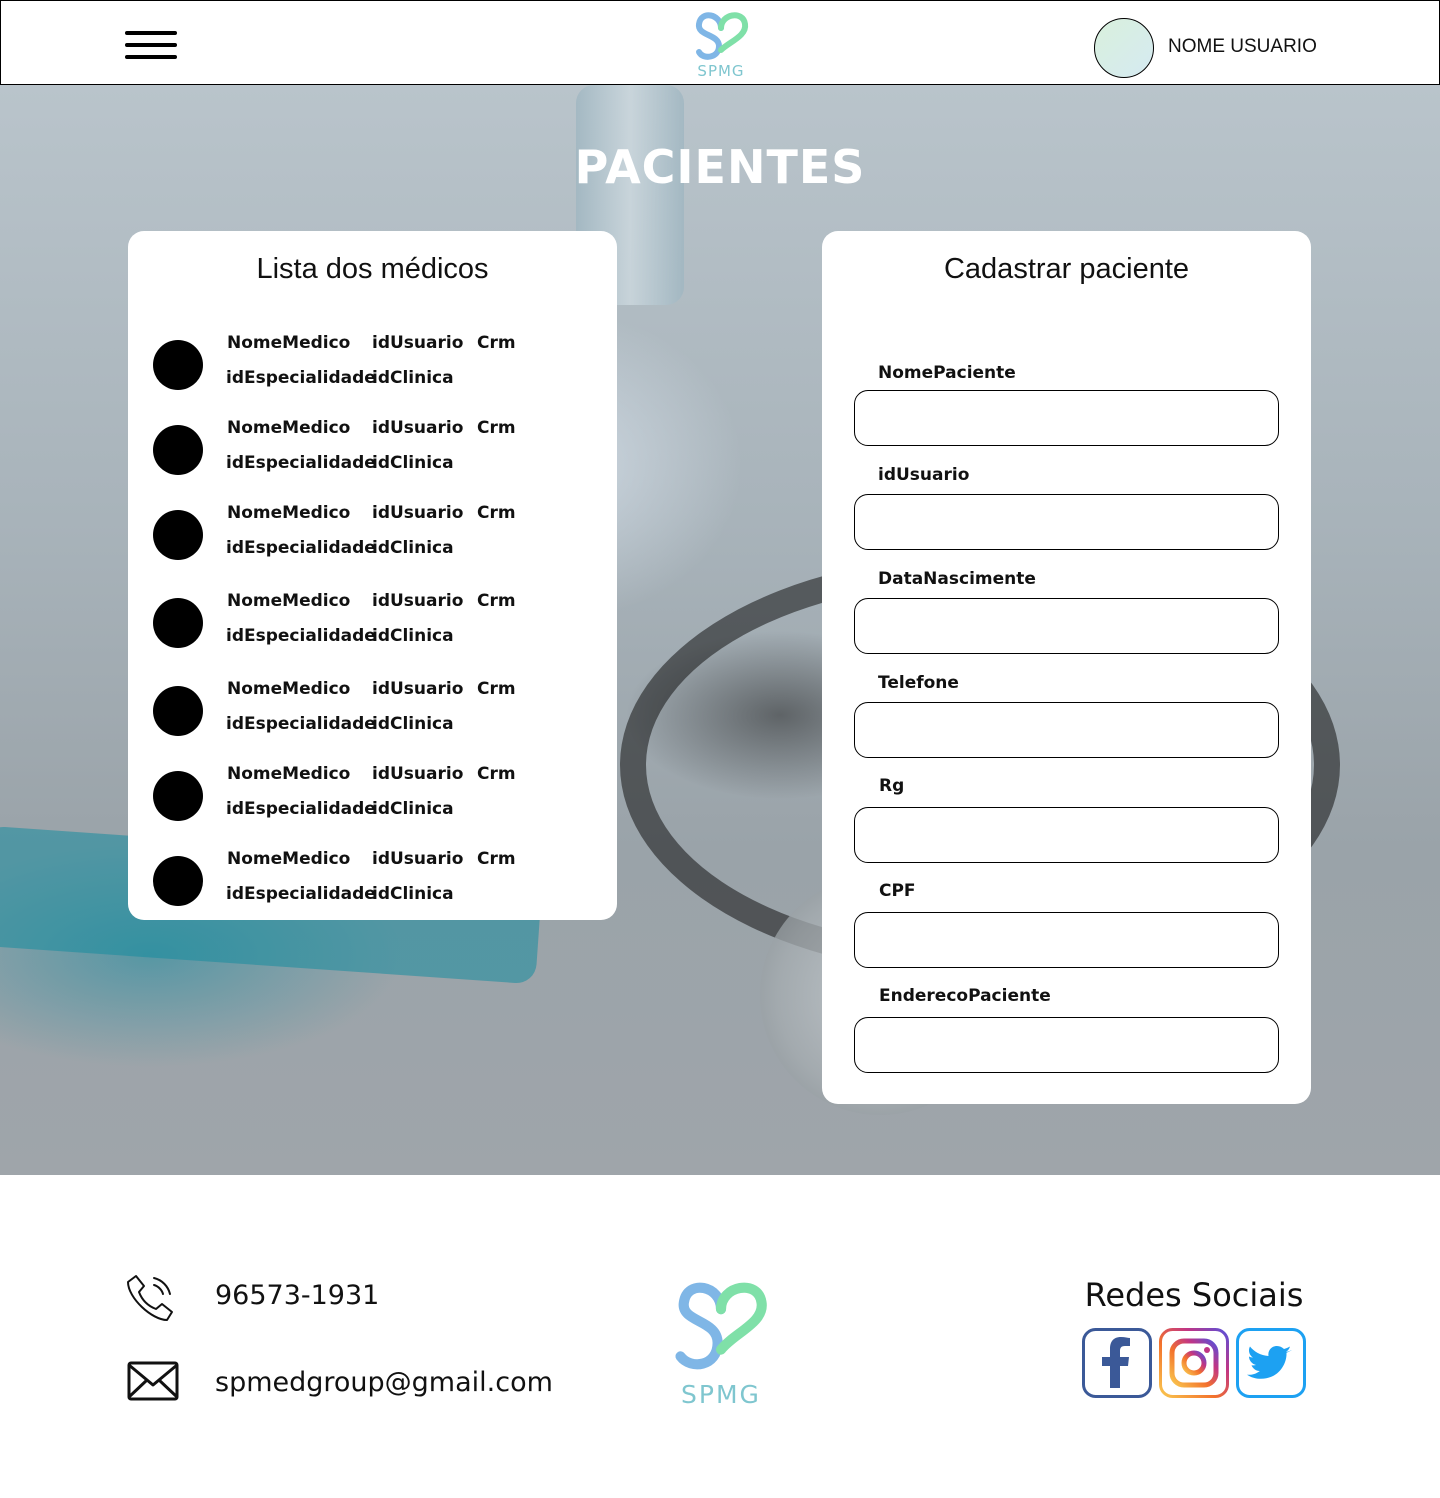 This screenshot has height=1498, width=1440. I want to click on user-name: NOME USUARIO, so click(1242, 47).